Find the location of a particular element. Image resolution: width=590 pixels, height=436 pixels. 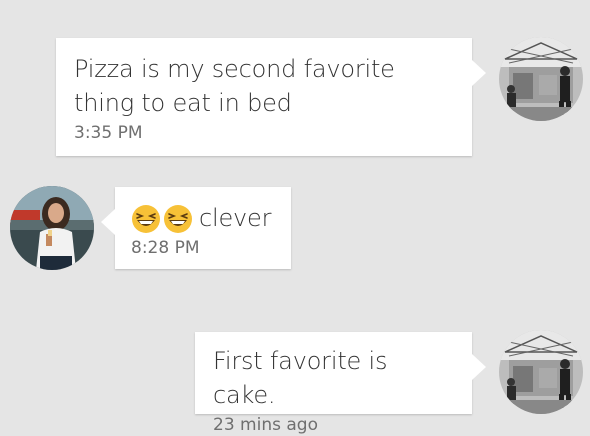

message-bubble-2: clever 8:28 PM is located at coordinates (196, 228).